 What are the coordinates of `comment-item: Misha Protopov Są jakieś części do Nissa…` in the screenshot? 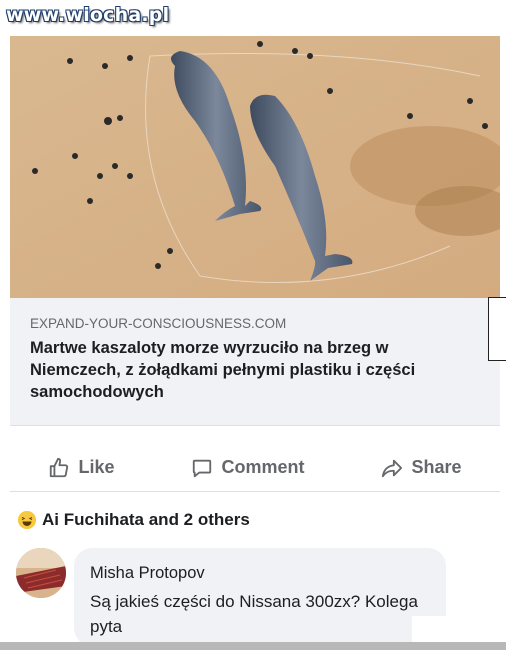 It's located at (231, 597).